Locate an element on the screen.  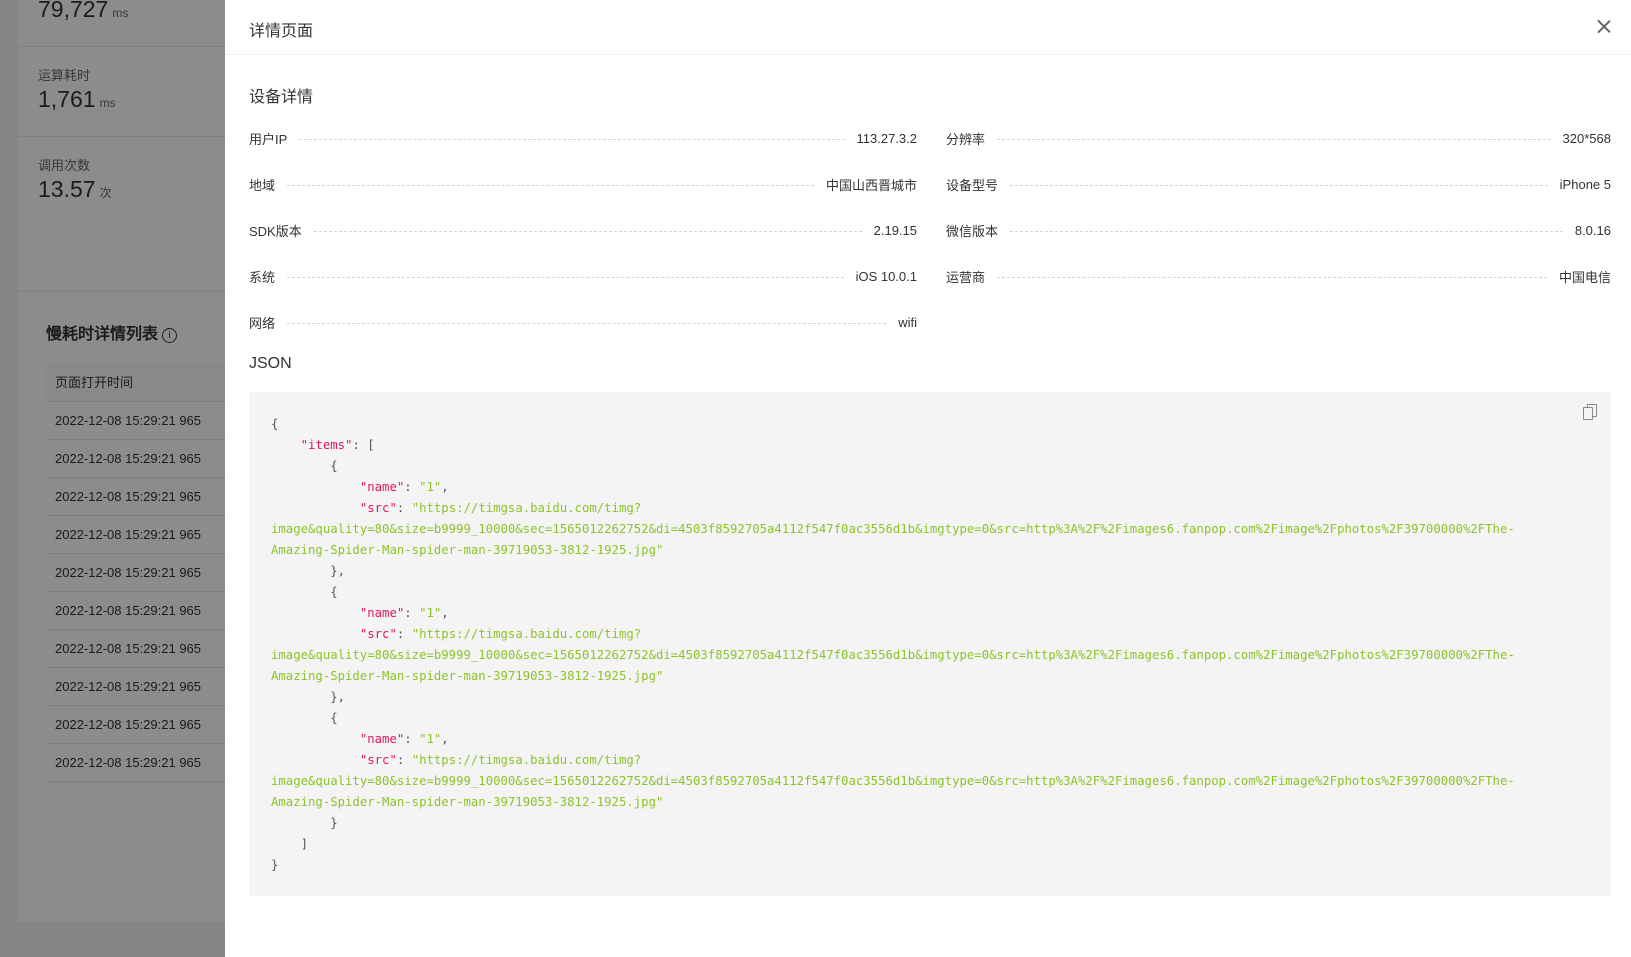
close-icon is located at coordinates (1604, 27).